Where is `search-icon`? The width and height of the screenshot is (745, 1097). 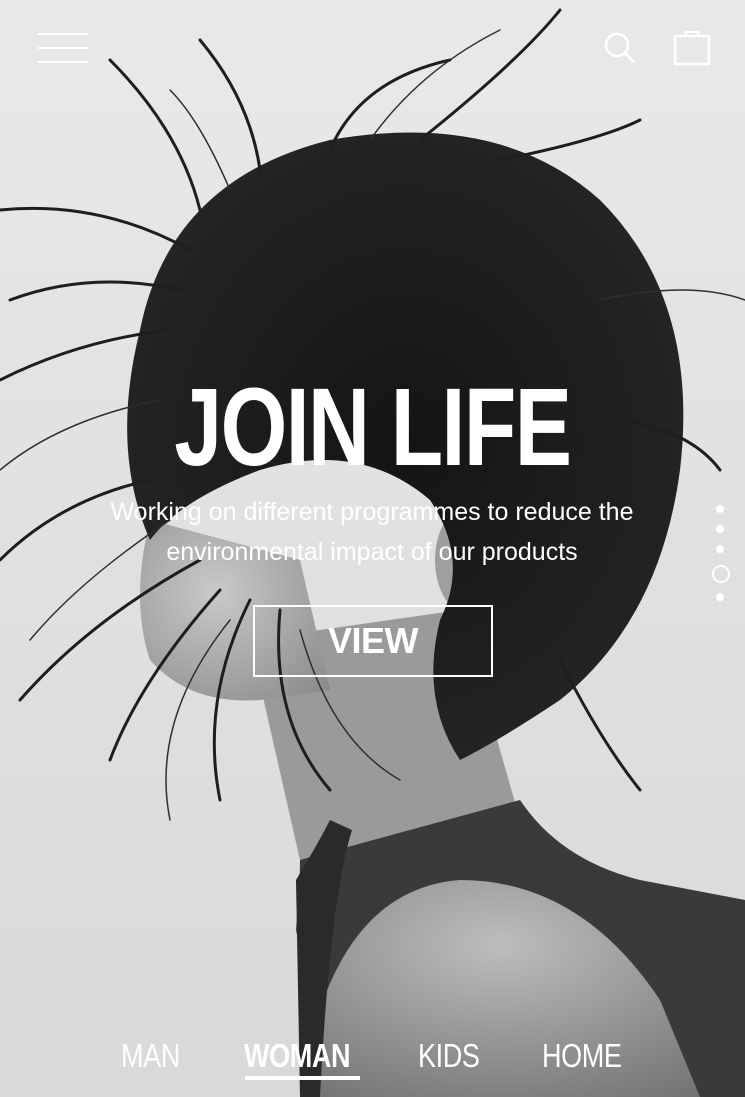
search-icon is located at coordinates (620, 48).